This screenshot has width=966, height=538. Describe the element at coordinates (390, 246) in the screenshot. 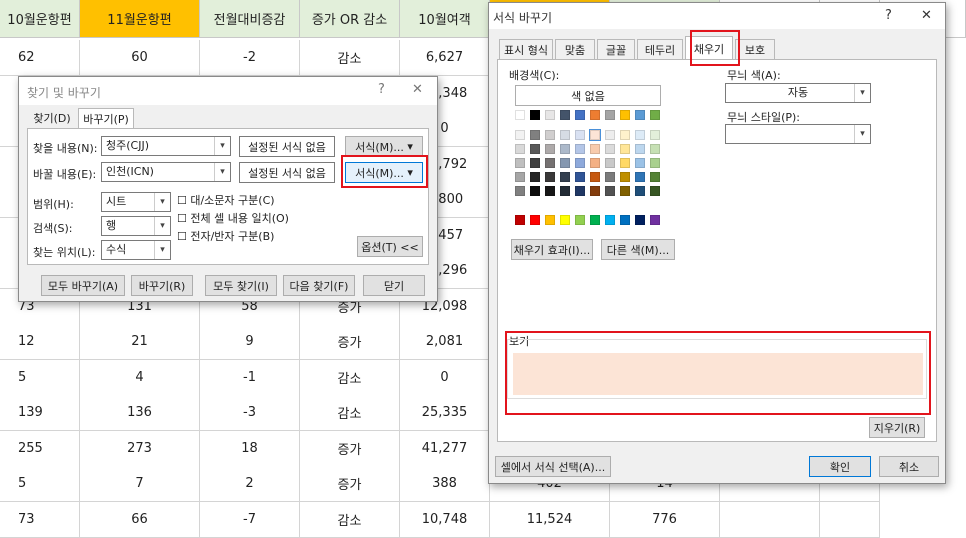

I see `options-button: 옵션(T) <<` at that location.